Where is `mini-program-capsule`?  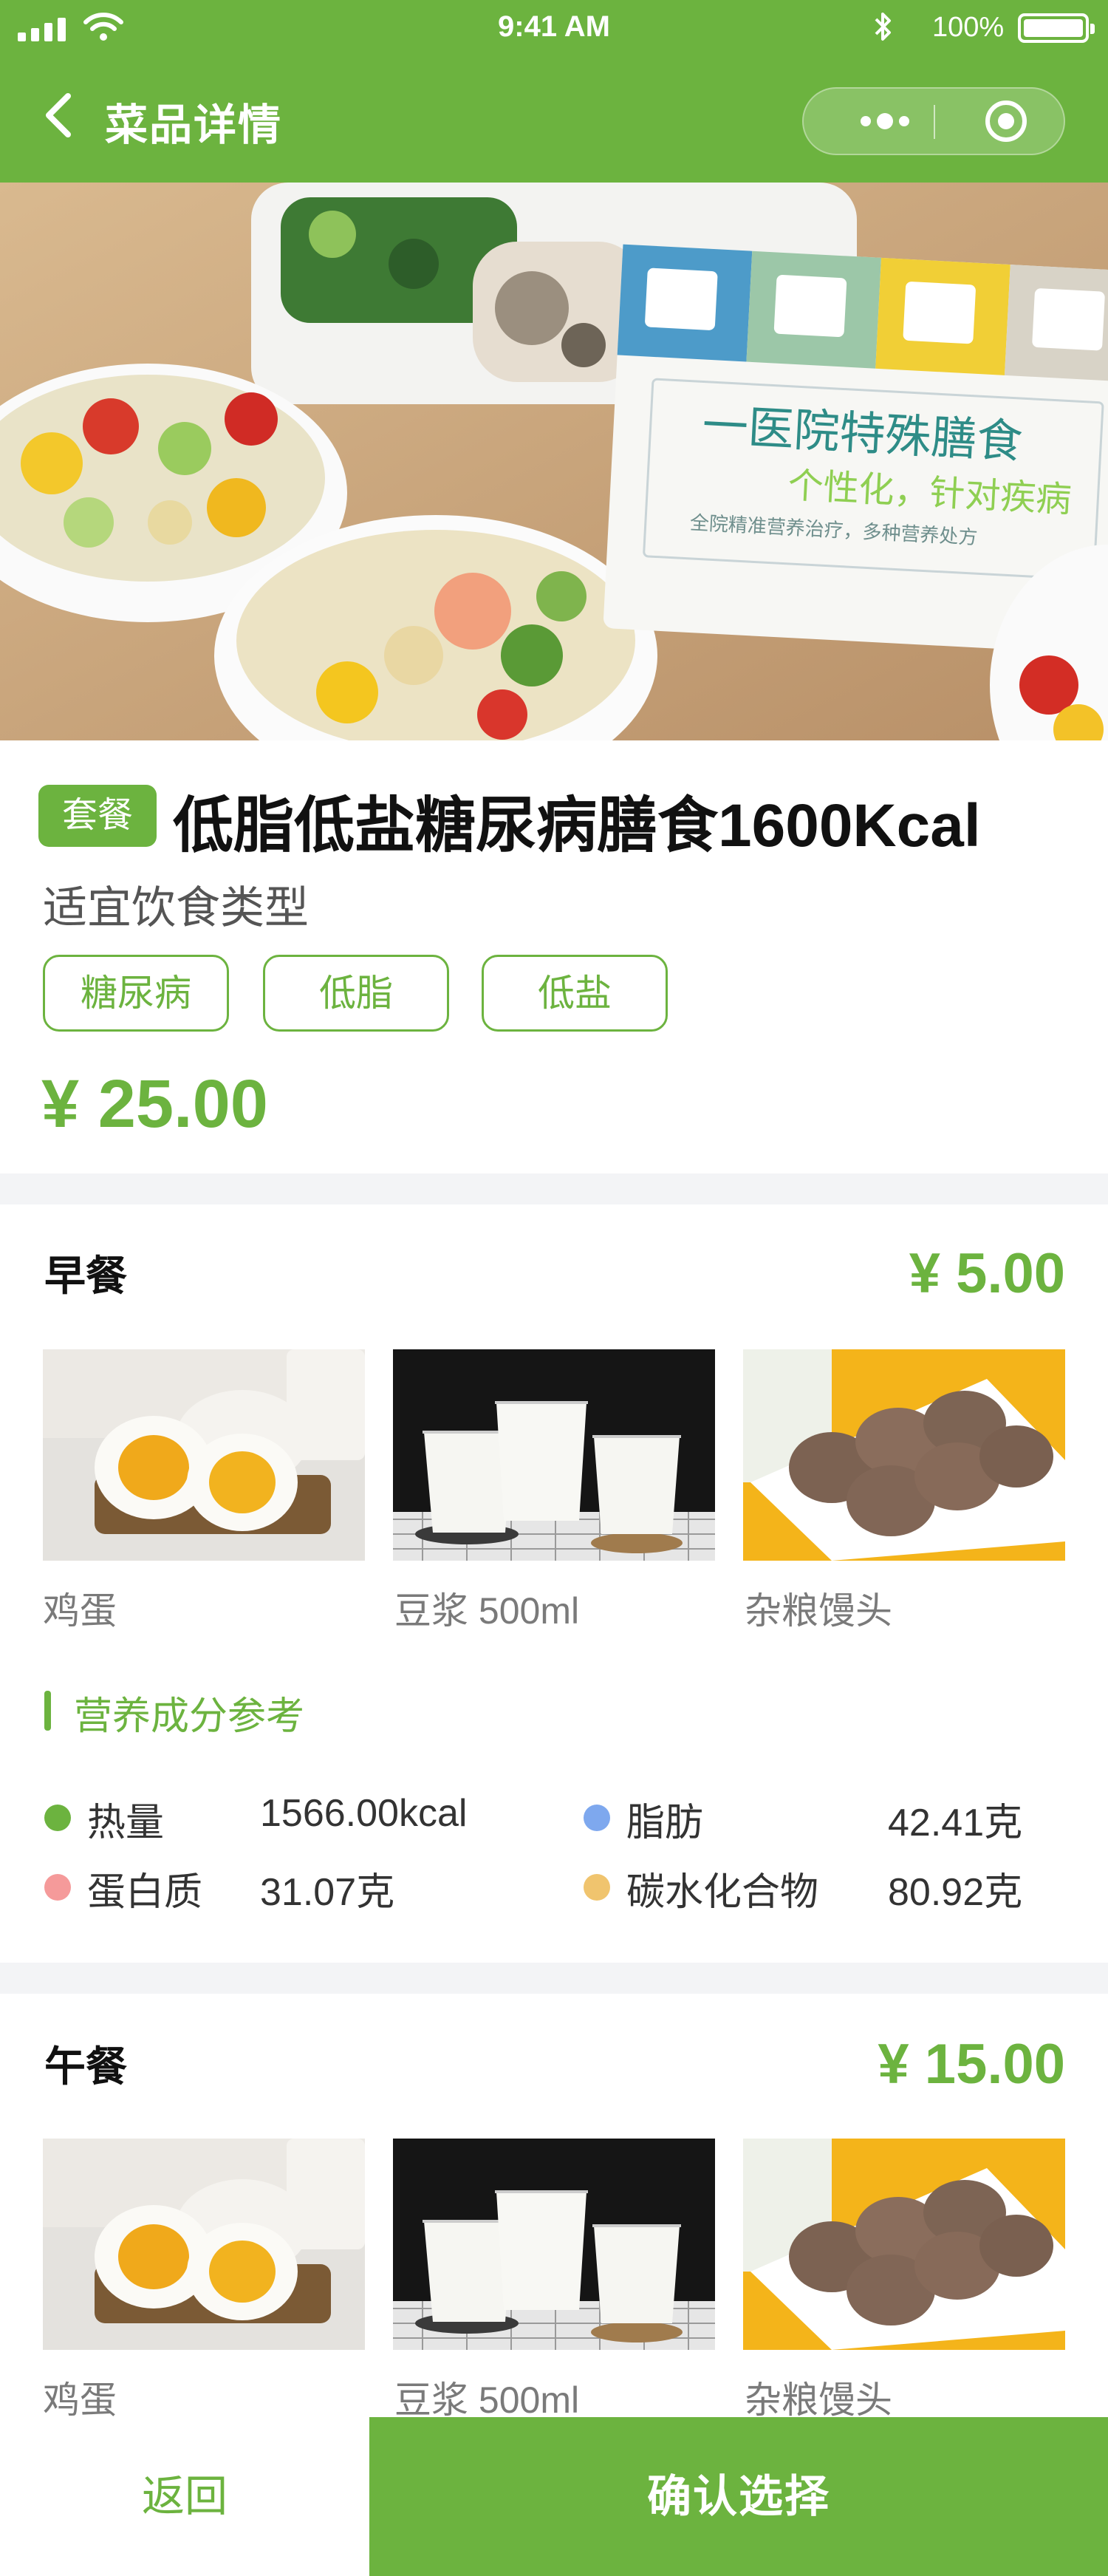
mini-program-capsule is located at coordinates (933, 121).